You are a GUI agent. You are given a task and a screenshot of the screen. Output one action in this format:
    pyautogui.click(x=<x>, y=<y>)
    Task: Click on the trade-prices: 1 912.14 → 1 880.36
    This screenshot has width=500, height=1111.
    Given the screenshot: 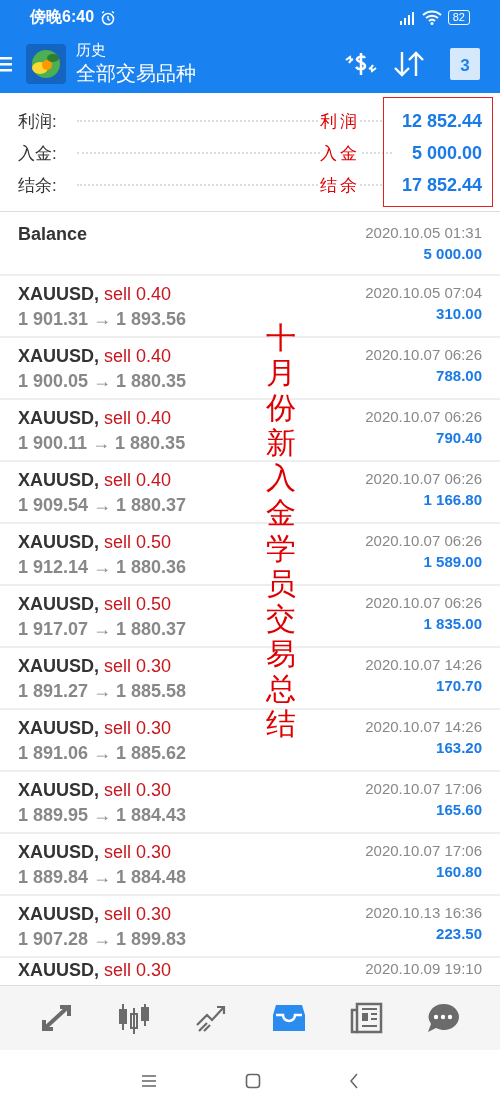 What is the action you would take?
    pyautogui.click(x=102, y=567)
    